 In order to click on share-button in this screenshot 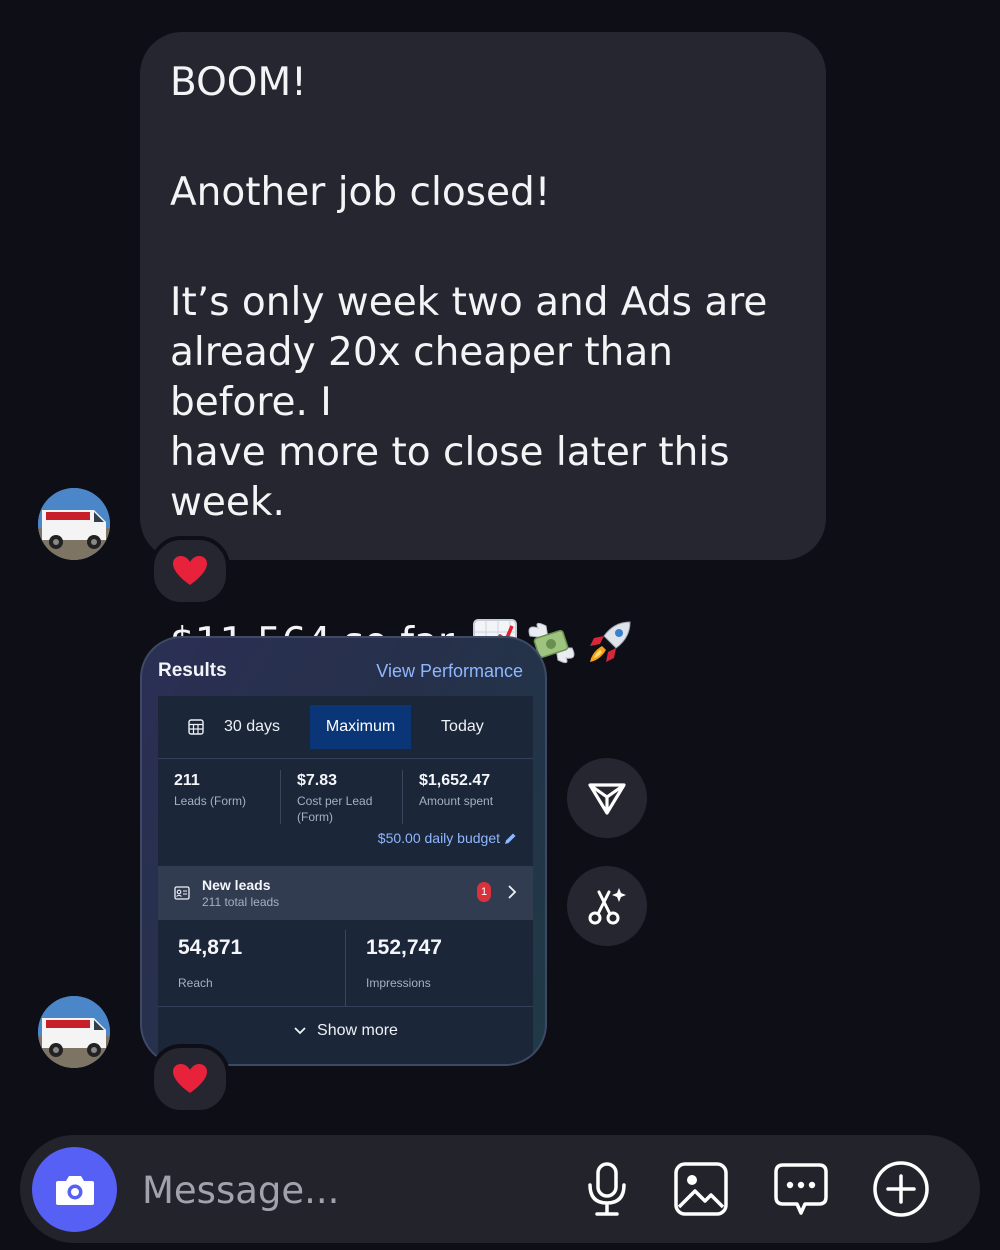, I will do `click(607, 798)`.